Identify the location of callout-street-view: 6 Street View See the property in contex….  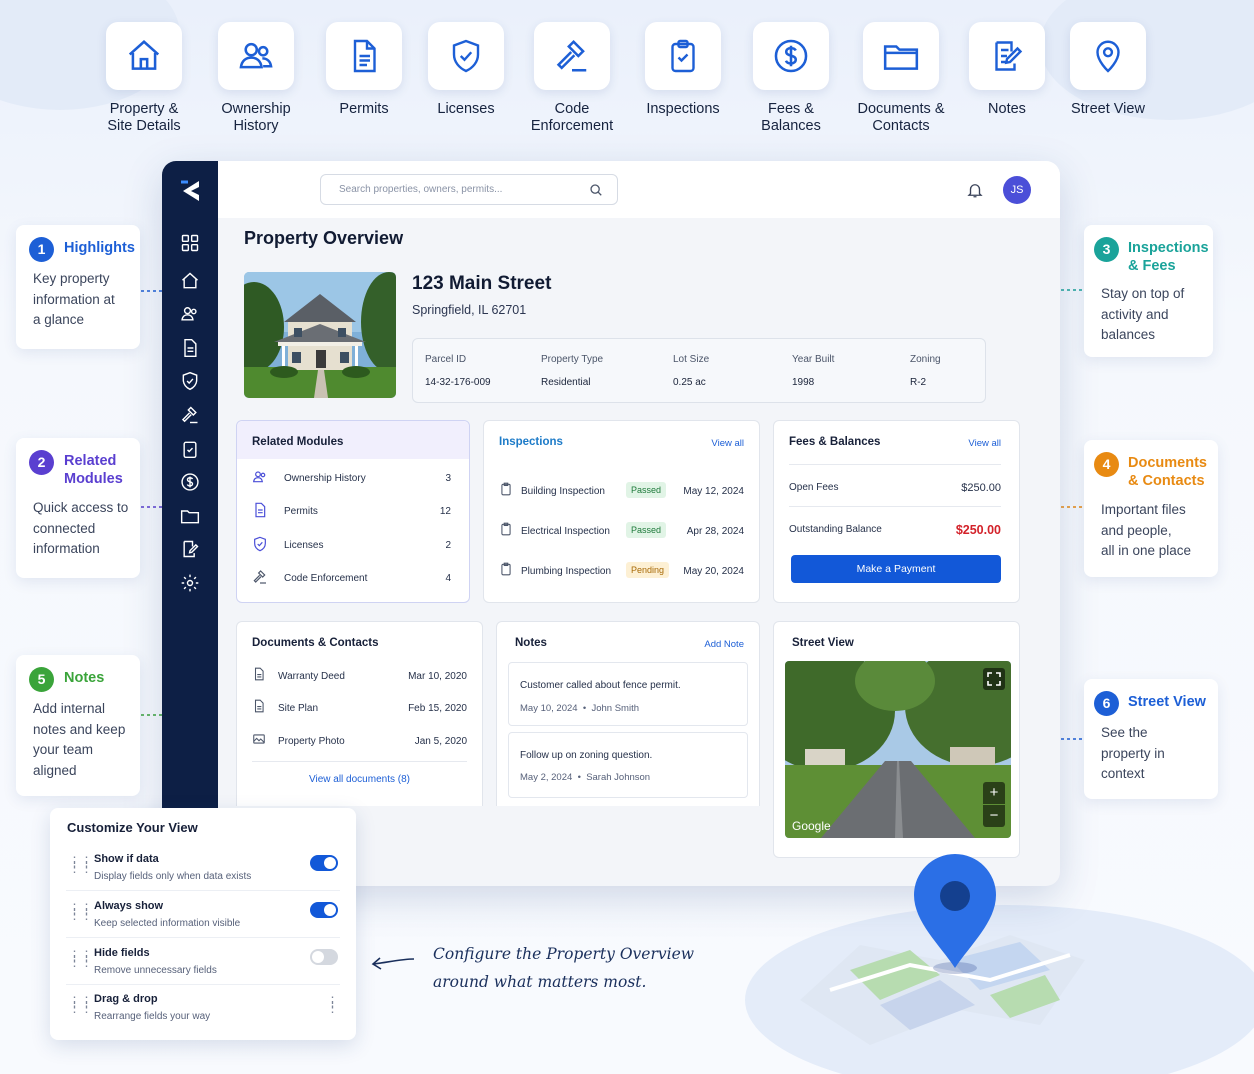
(1151, 739).